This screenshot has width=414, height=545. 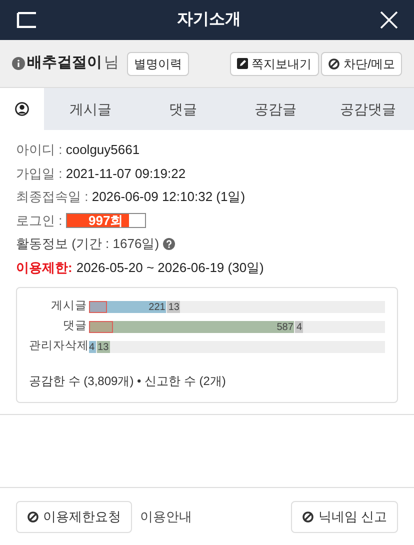 What do you see at coordinates (44, 267) in the screenshot?
I see `restriction-label: 이용제한:` at bounding box center [44, 267].